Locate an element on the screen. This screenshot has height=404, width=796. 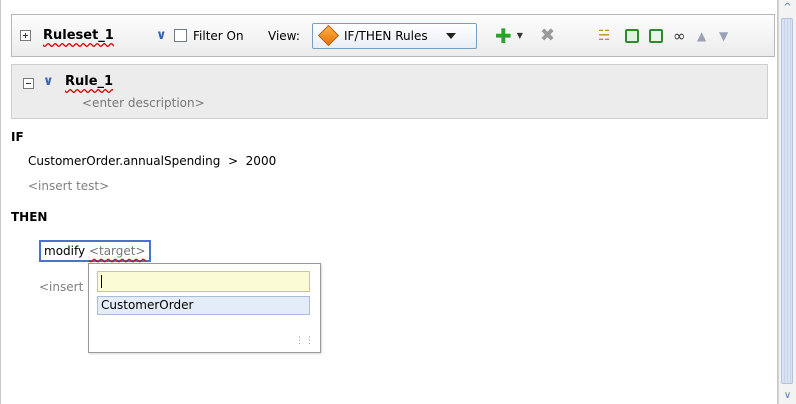
action-keyword: modify is located at coordinates (65, 251).